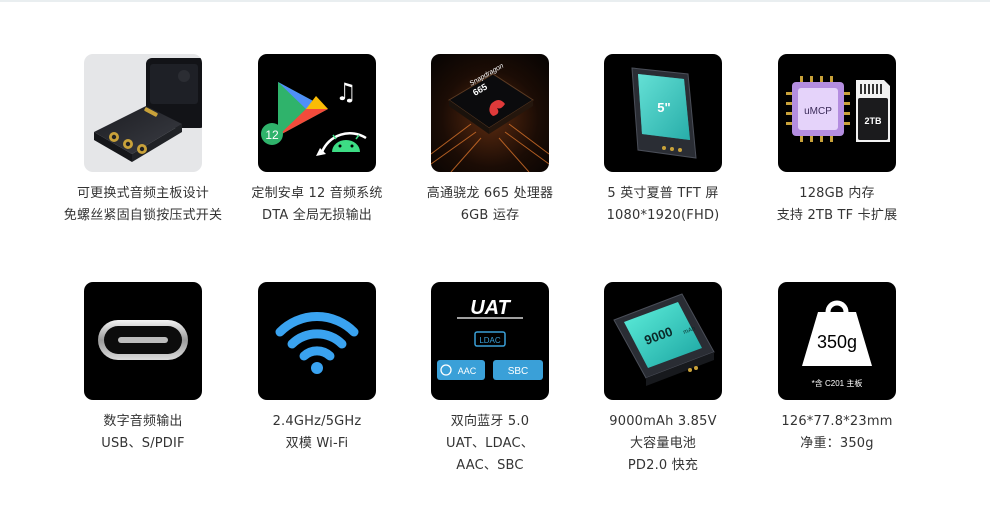 The width and height of the screenshot is (990, 505). Describe the element at coordinates (317, 433) in the screenshot. I see `feature-caption: 2.4GHz/5GHz 双模 Wi-Fi` at that location.